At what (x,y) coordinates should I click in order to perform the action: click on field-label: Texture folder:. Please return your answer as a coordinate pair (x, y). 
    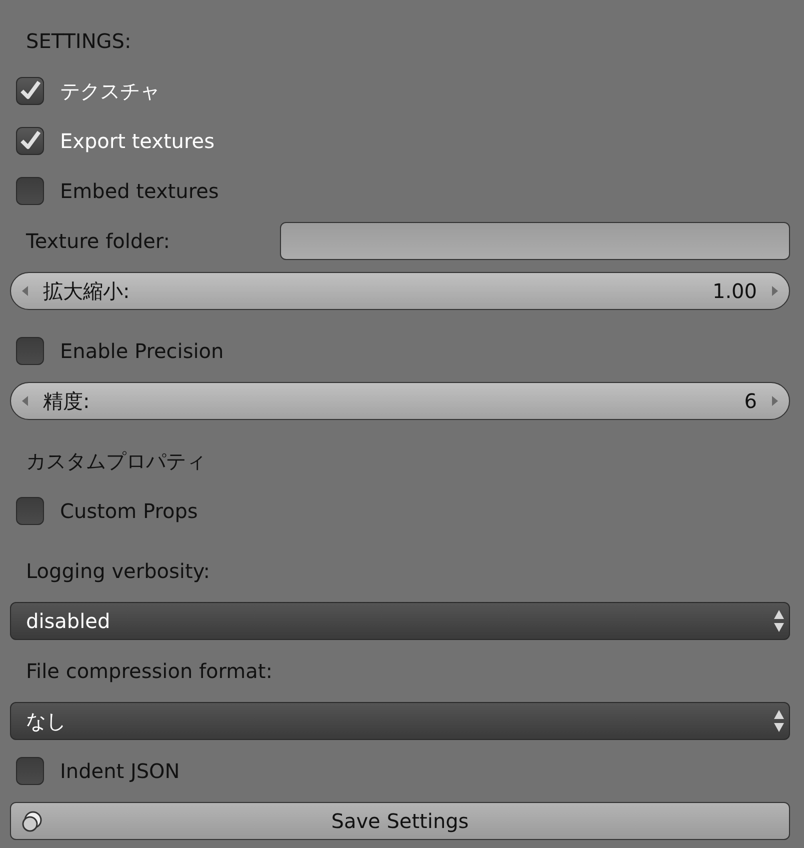
    Looking at the image, I should click on (98, 241).